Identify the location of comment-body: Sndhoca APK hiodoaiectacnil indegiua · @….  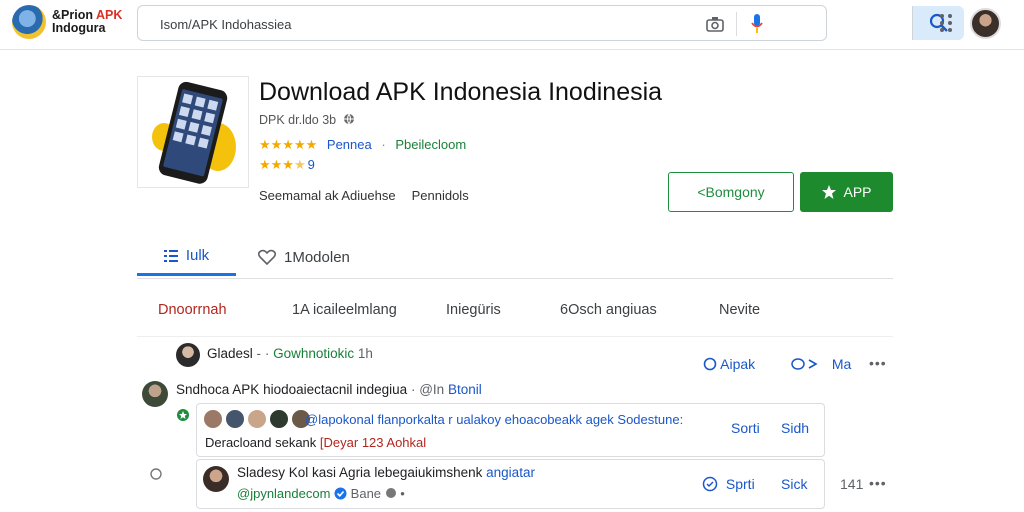
(329, 389).